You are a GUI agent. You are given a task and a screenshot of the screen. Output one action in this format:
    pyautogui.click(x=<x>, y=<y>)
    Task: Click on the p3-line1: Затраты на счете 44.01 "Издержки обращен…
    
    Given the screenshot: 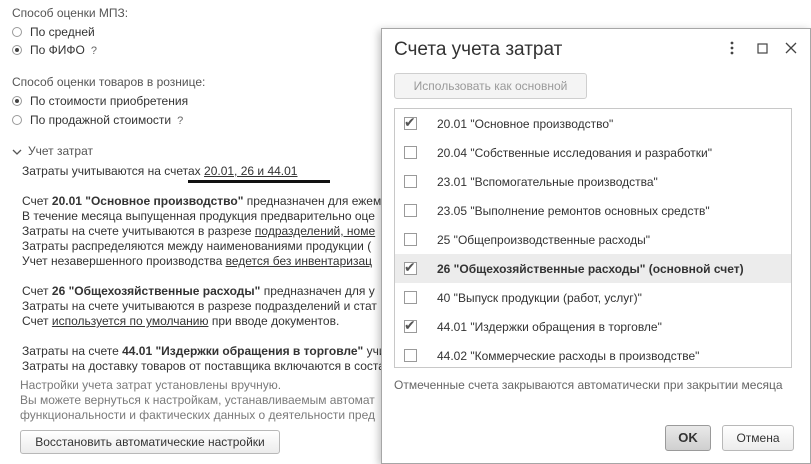 What is the action you would take?
    pyautogui.click(x=204, y=351)
    